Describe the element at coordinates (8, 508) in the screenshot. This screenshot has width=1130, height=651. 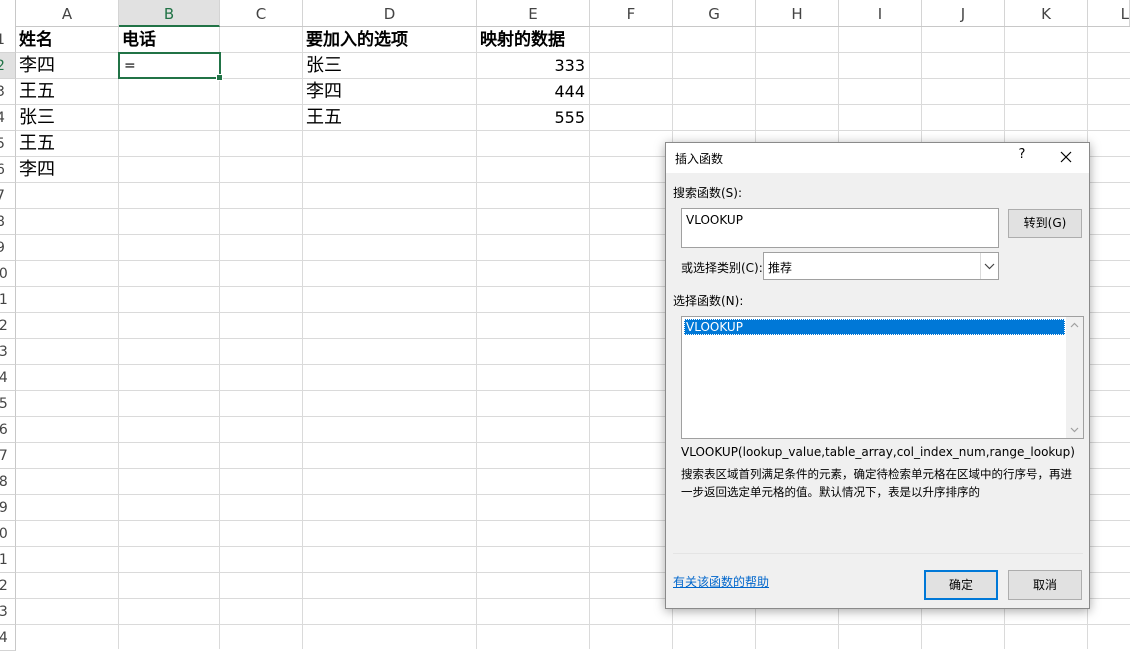
I see `row-header-19: 19` at that location.